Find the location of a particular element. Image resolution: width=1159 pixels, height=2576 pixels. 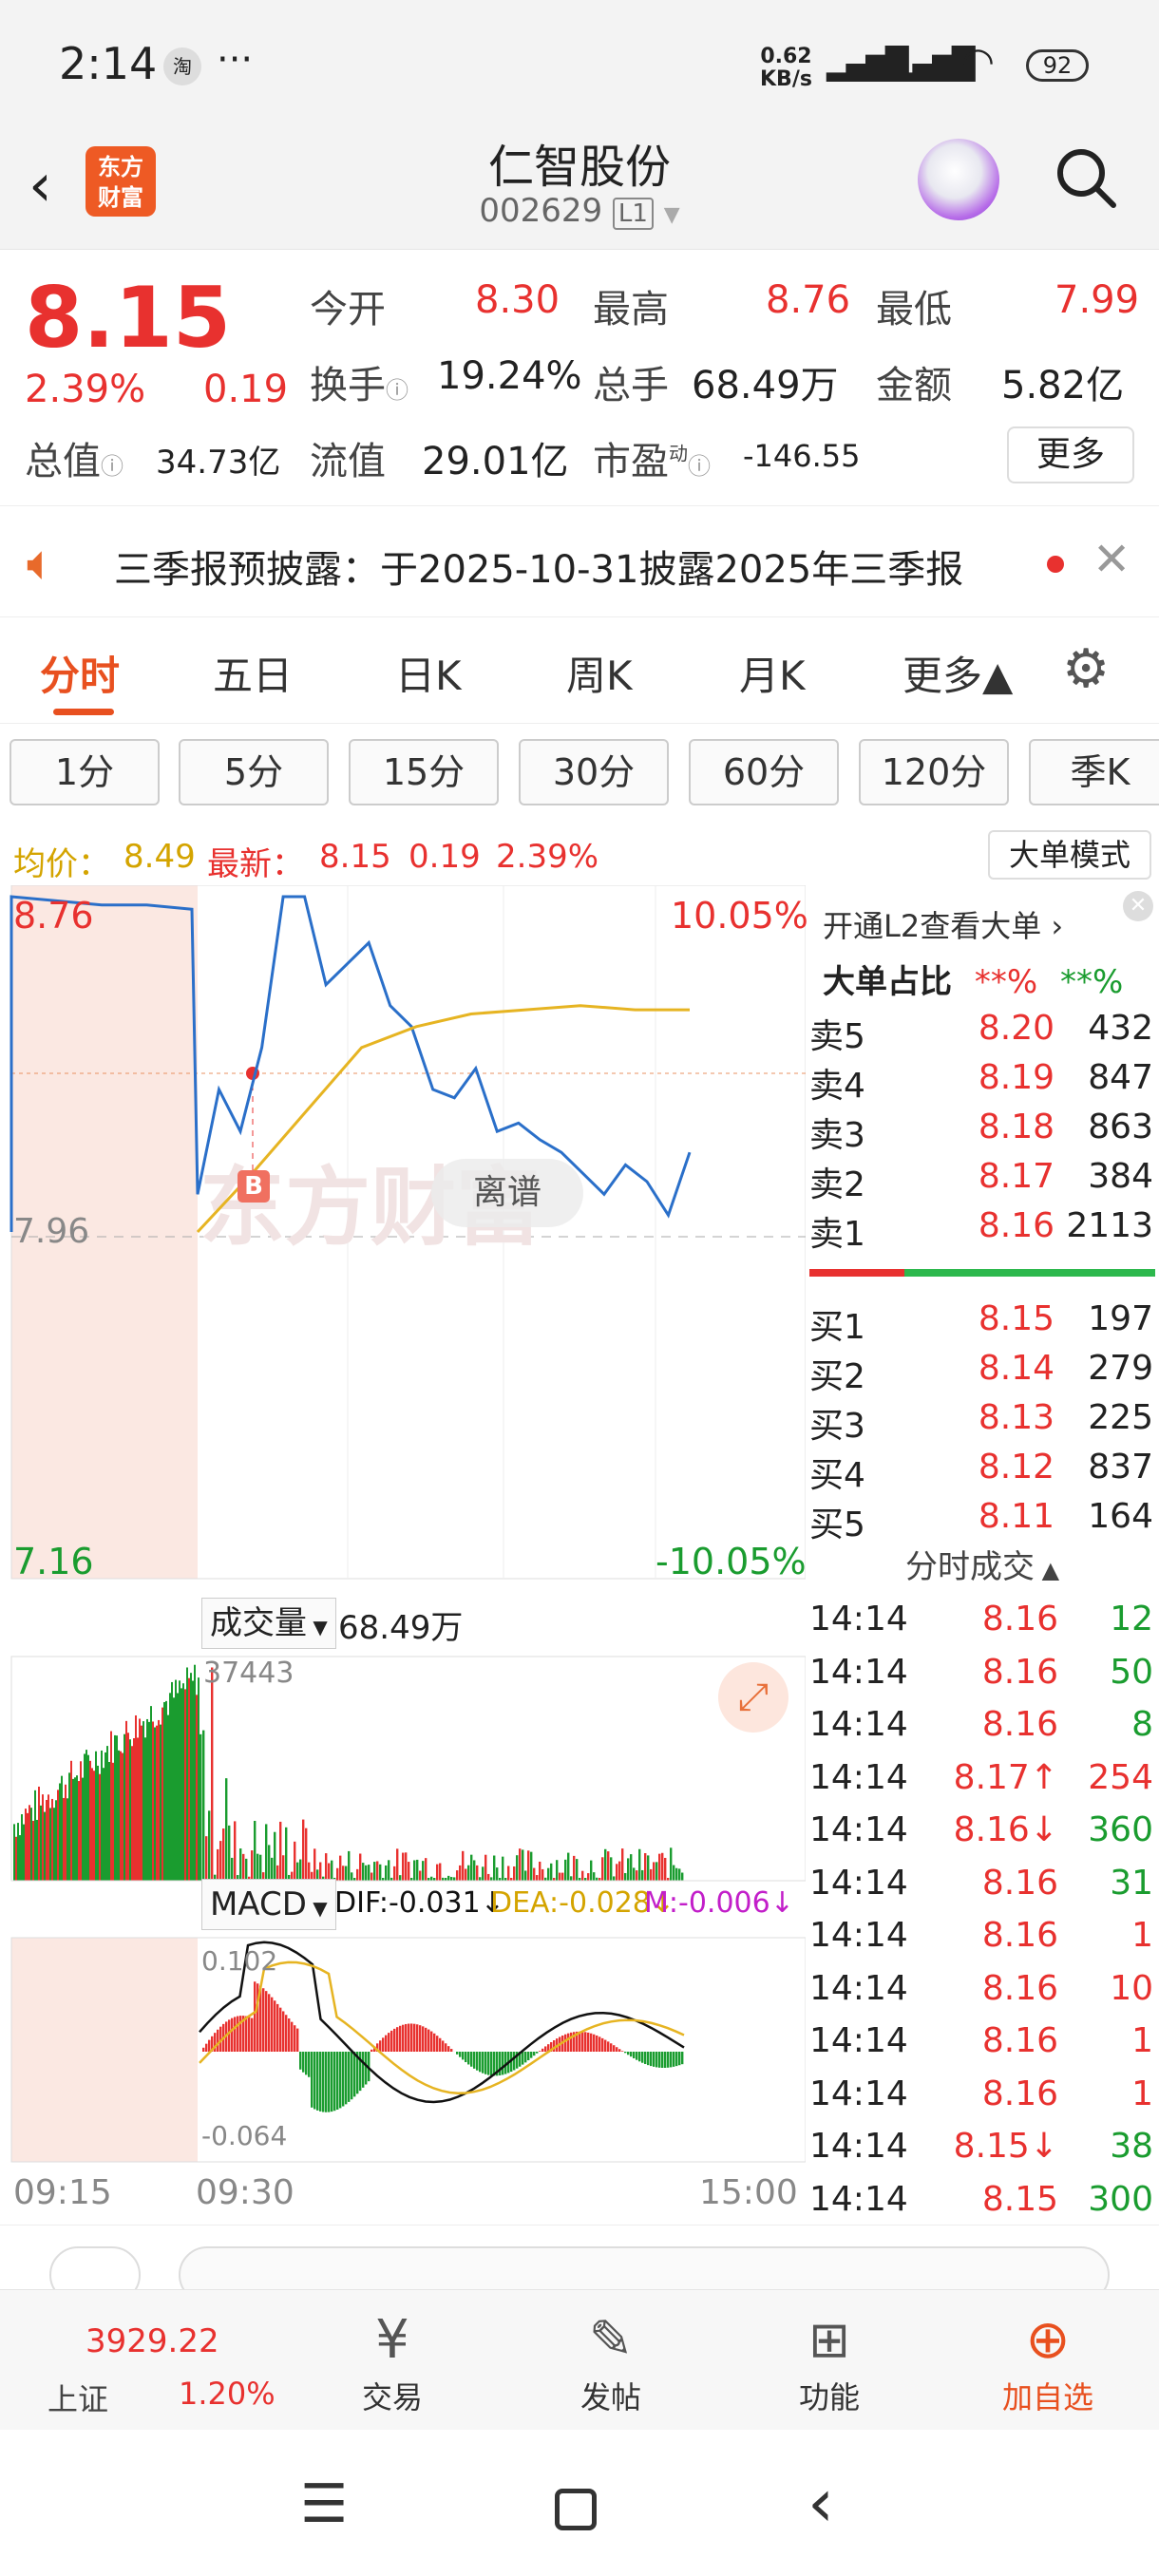

pe-superscript: 动 is located at coordinates (678, 453).